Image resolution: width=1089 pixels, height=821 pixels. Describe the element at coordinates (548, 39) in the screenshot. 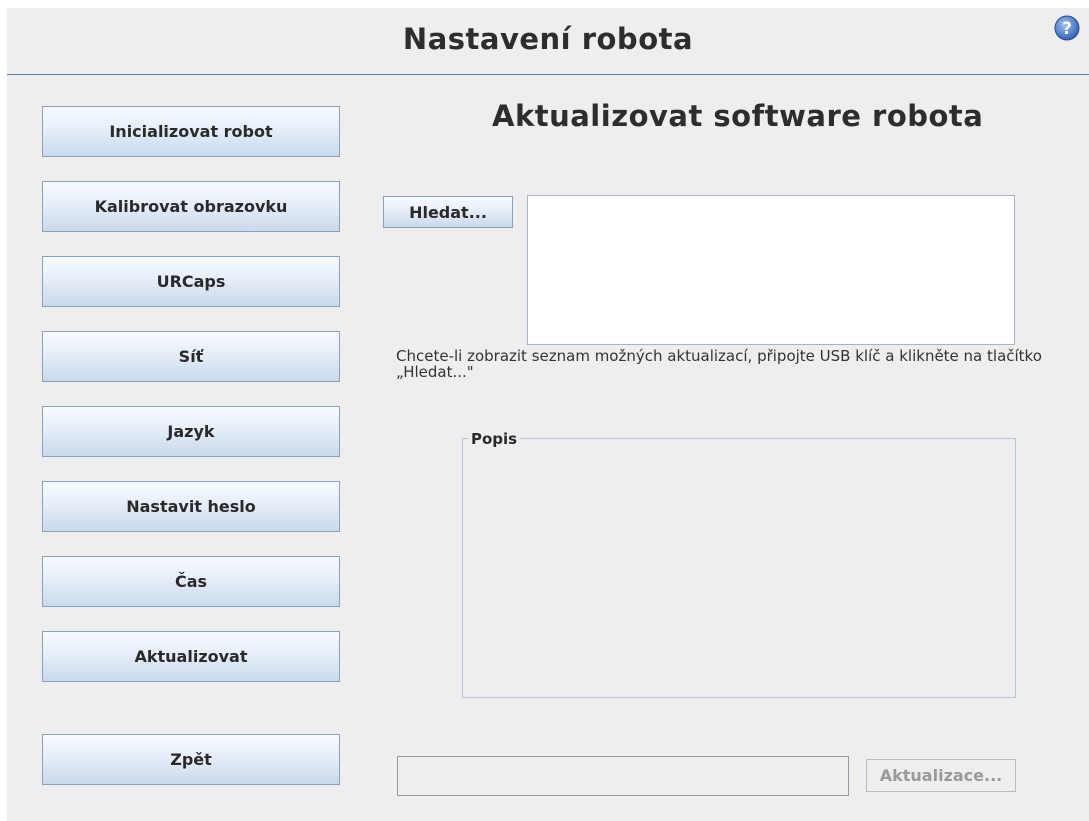

I see `page-title: Nastavení robota` at that location.